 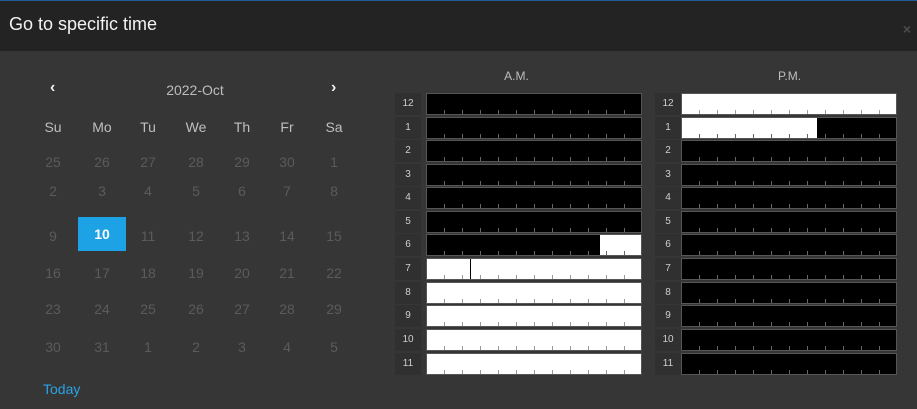 What do you see at coordinates (102, 347) in the screenshot?
I see `calendar-day: 31` at bounding box center [102, 347].